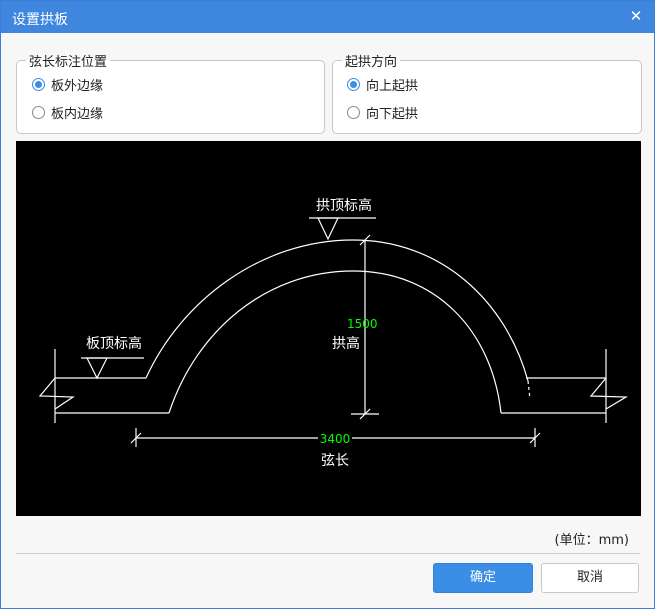  I want to click on chord-position-legend: 弦长标注位置, so click(68, 62).